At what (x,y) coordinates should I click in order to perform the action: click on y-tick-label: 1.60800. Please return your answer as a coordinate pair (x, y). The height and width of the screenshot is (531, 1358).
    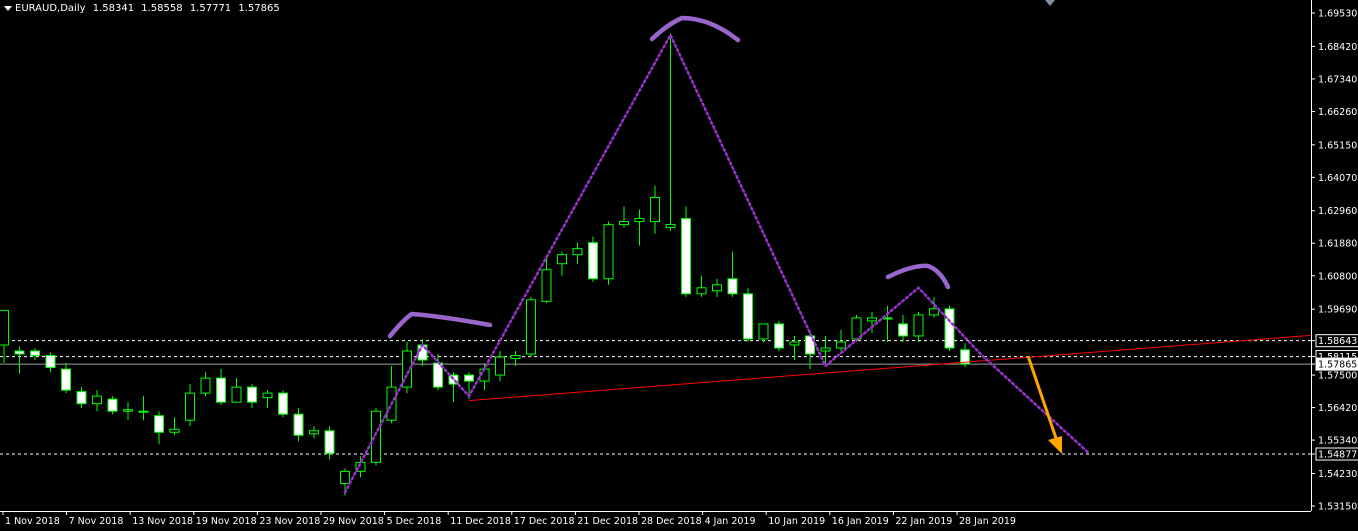
    Looking at the image, I should click on (1337, 276).